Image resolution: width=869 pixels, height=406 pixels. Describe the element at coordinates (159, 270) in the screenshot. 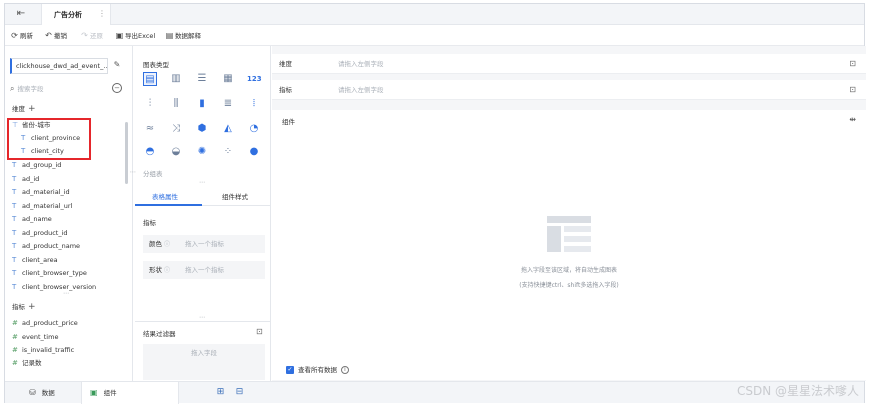

I see `shape-label: 形状 ⓘ` at that location.